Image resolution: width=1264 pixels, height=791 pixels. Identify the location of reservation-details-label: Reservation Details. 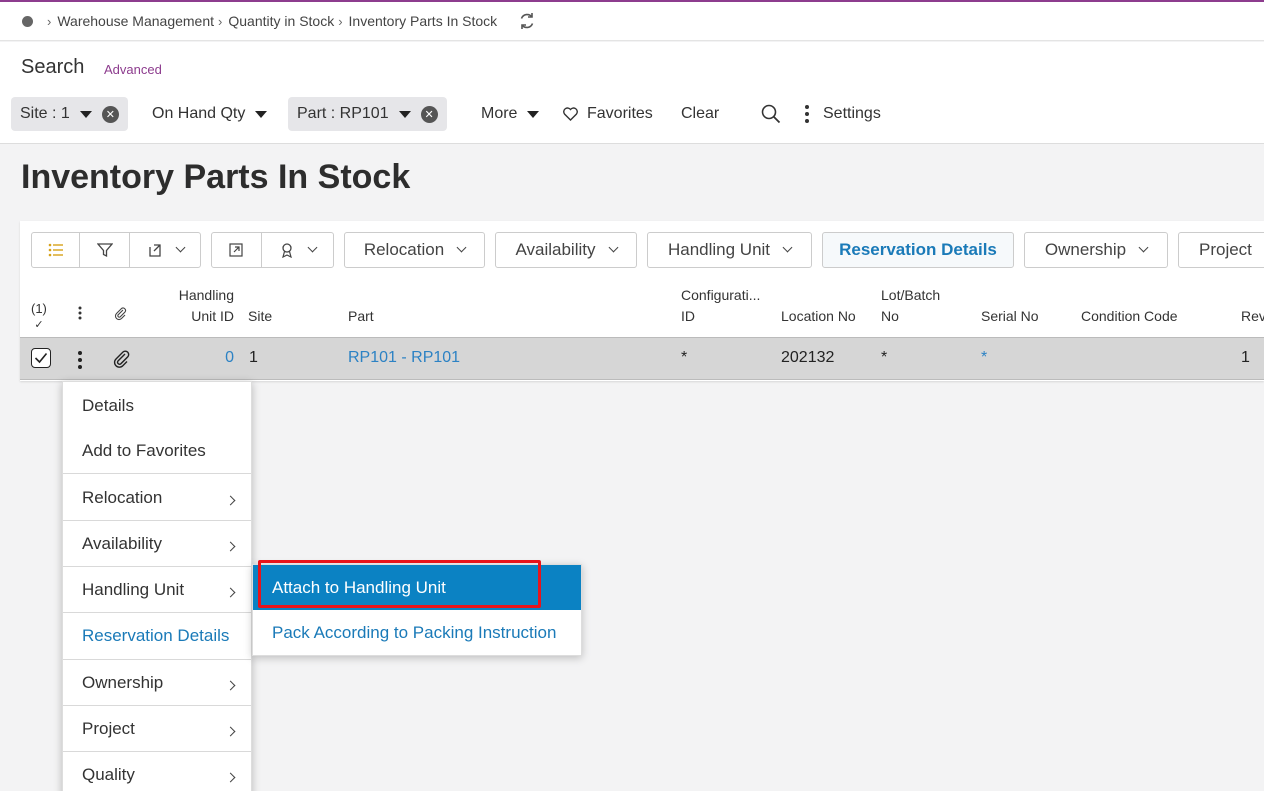
(918, 249).